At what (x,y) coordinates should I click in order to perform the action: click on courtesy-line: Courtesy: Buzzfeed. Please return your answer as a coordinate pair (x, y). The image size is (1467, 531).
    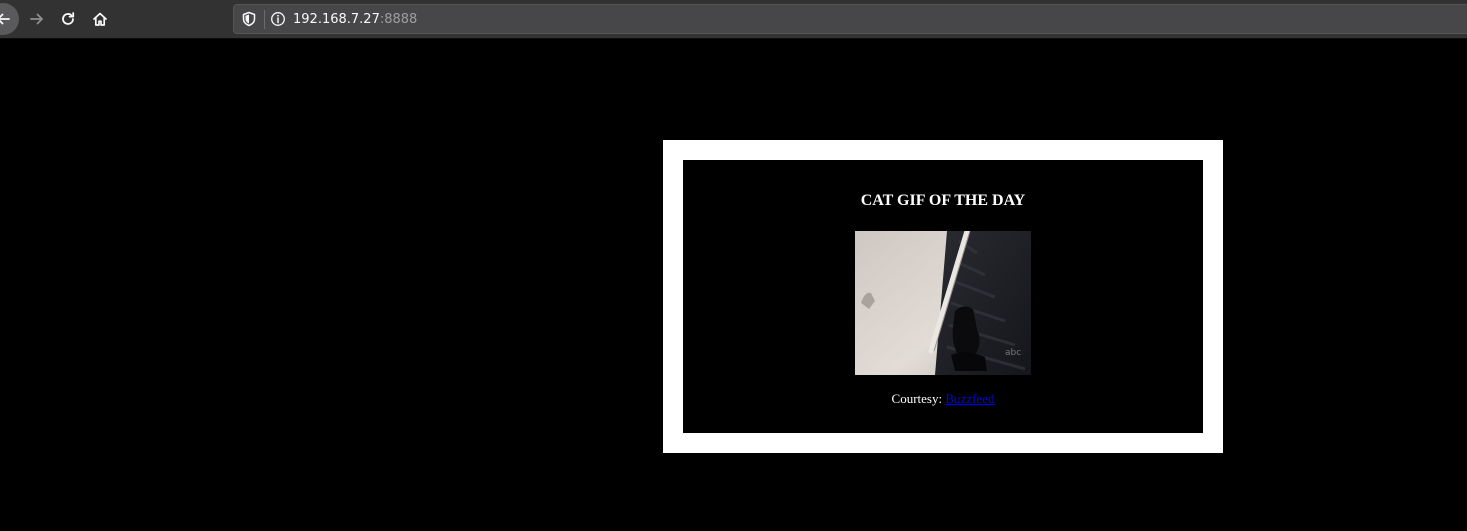
    Looking at the image, I should click on (943, 398).